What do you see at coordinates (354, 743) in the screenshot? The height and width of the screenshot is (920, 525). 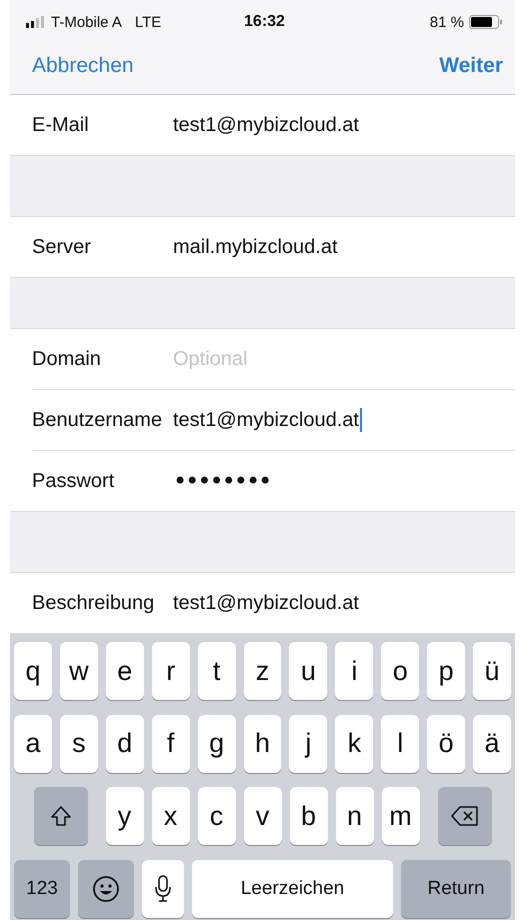 I see `keyboard-key: k` at bounding box center [354, 743].